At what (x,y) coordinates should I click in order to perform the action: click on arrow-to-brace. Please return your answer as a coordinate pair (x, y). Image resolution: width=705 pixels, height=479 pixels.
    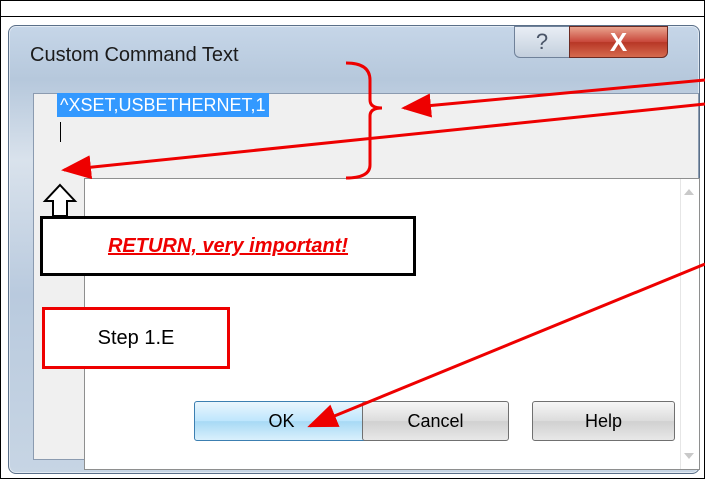
    Looking at the image, I should click on (553, 98).